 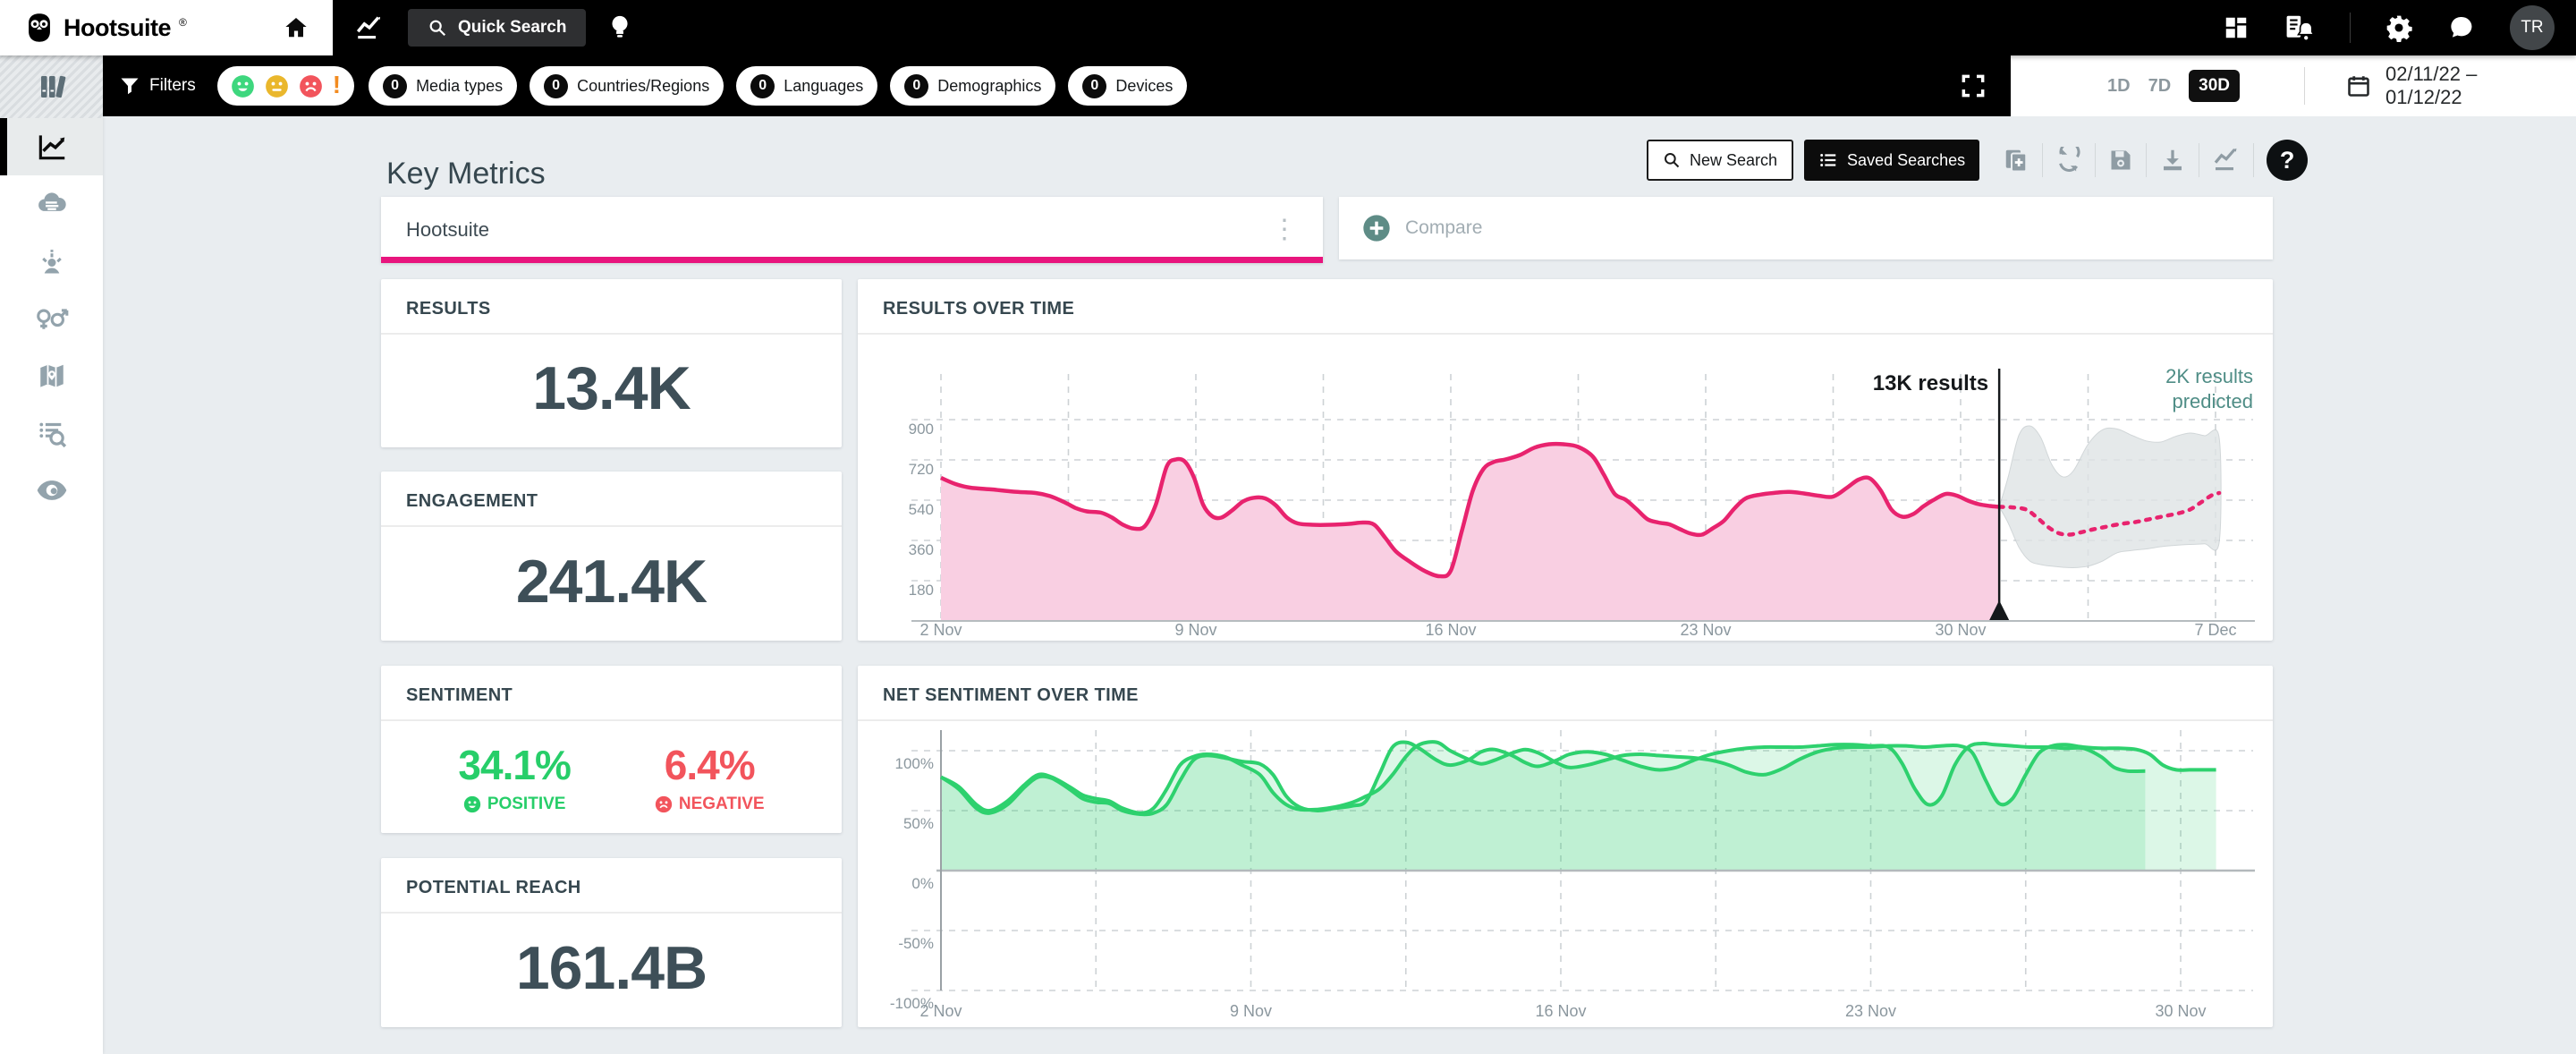 What do you see at coordinates (2209, 376) in the screenshot?
I see `svg-text: 2K results` at bounding box center [2209, 376].